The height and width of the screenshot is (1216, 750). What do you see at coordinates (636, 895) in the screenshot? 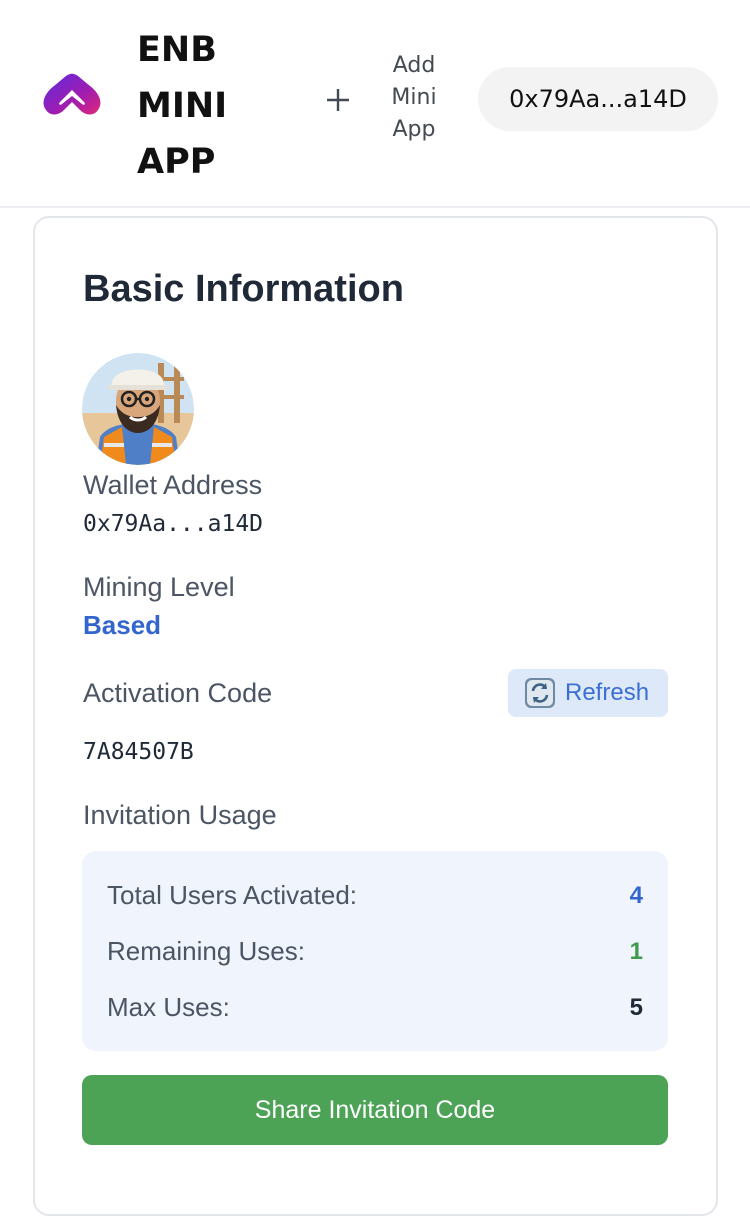
I see `total-users-activated-value: 4` at bounding box center [636, 895].